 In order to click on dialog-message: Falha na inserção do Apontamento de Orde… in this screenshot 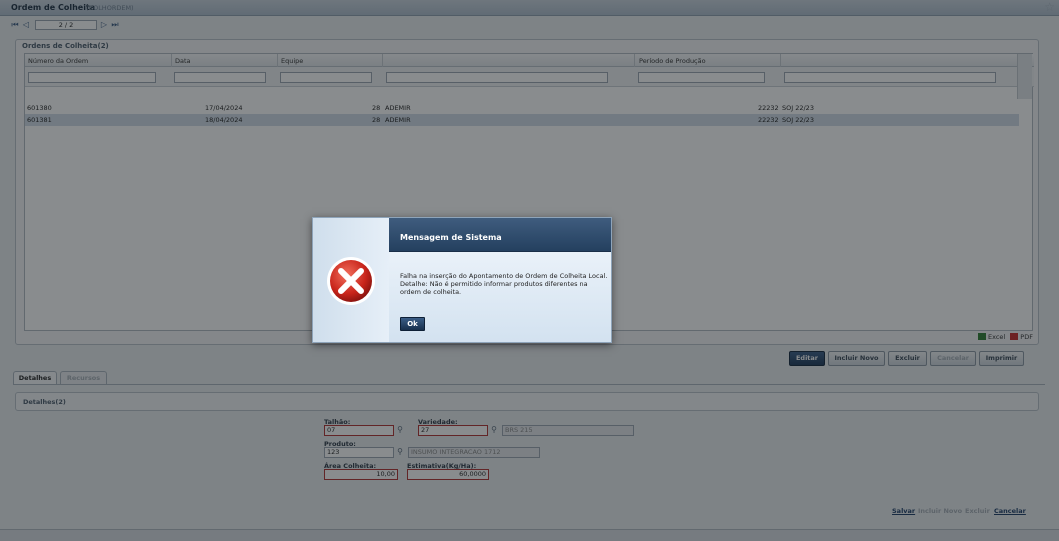, I will do `click(504, 284)`.